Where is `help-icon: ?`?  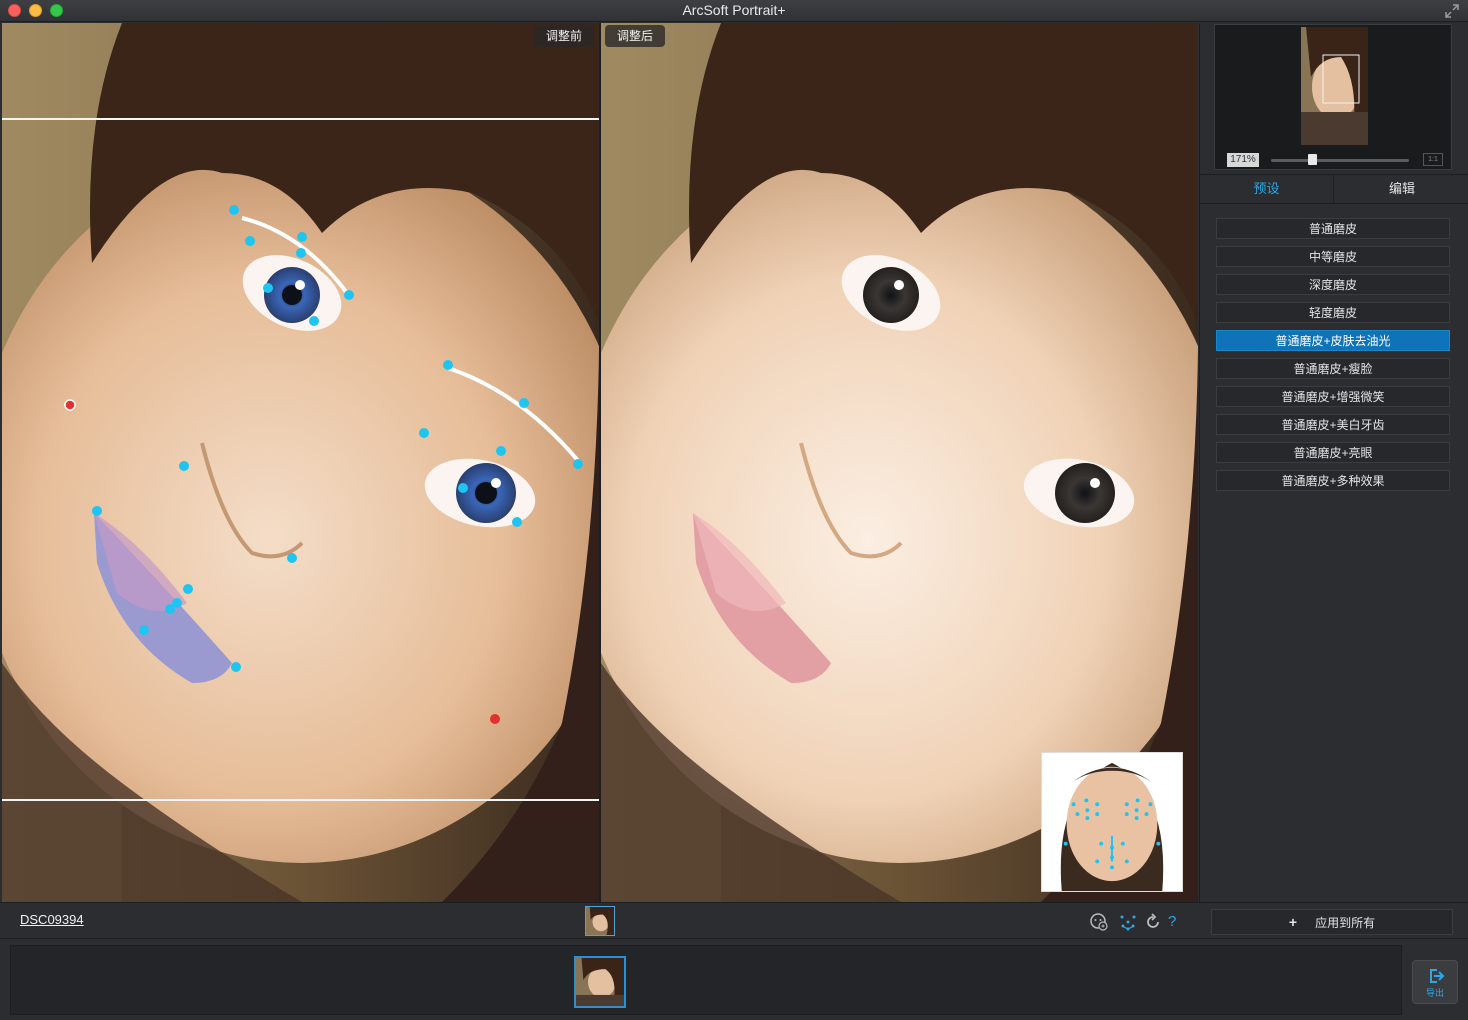
help-icon: ? is located at coordinates (1178, 922).